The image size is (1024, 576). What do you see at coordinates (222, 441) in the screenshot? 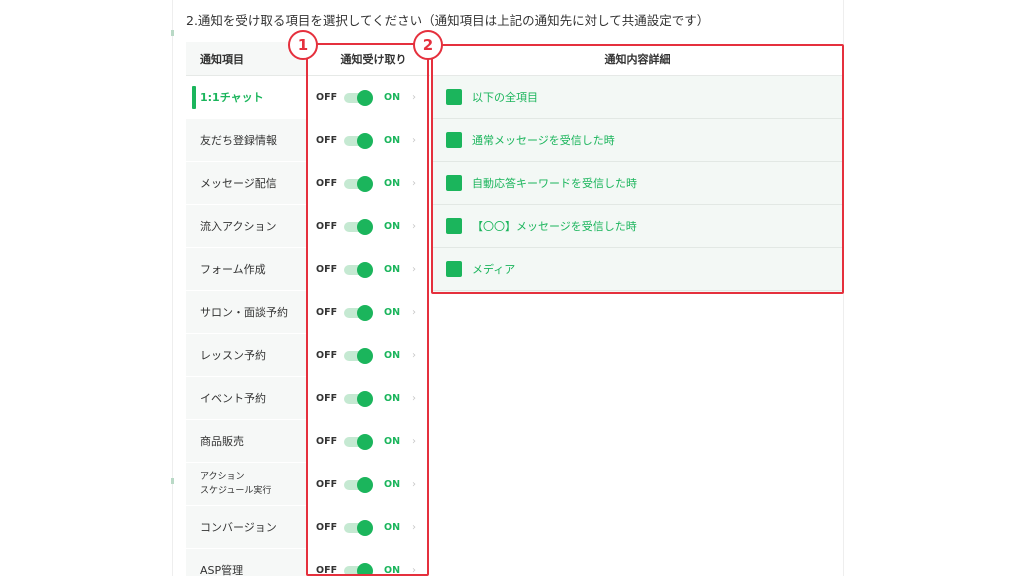
I see `item-label: 商品販売` at bounding box center [222, 441].